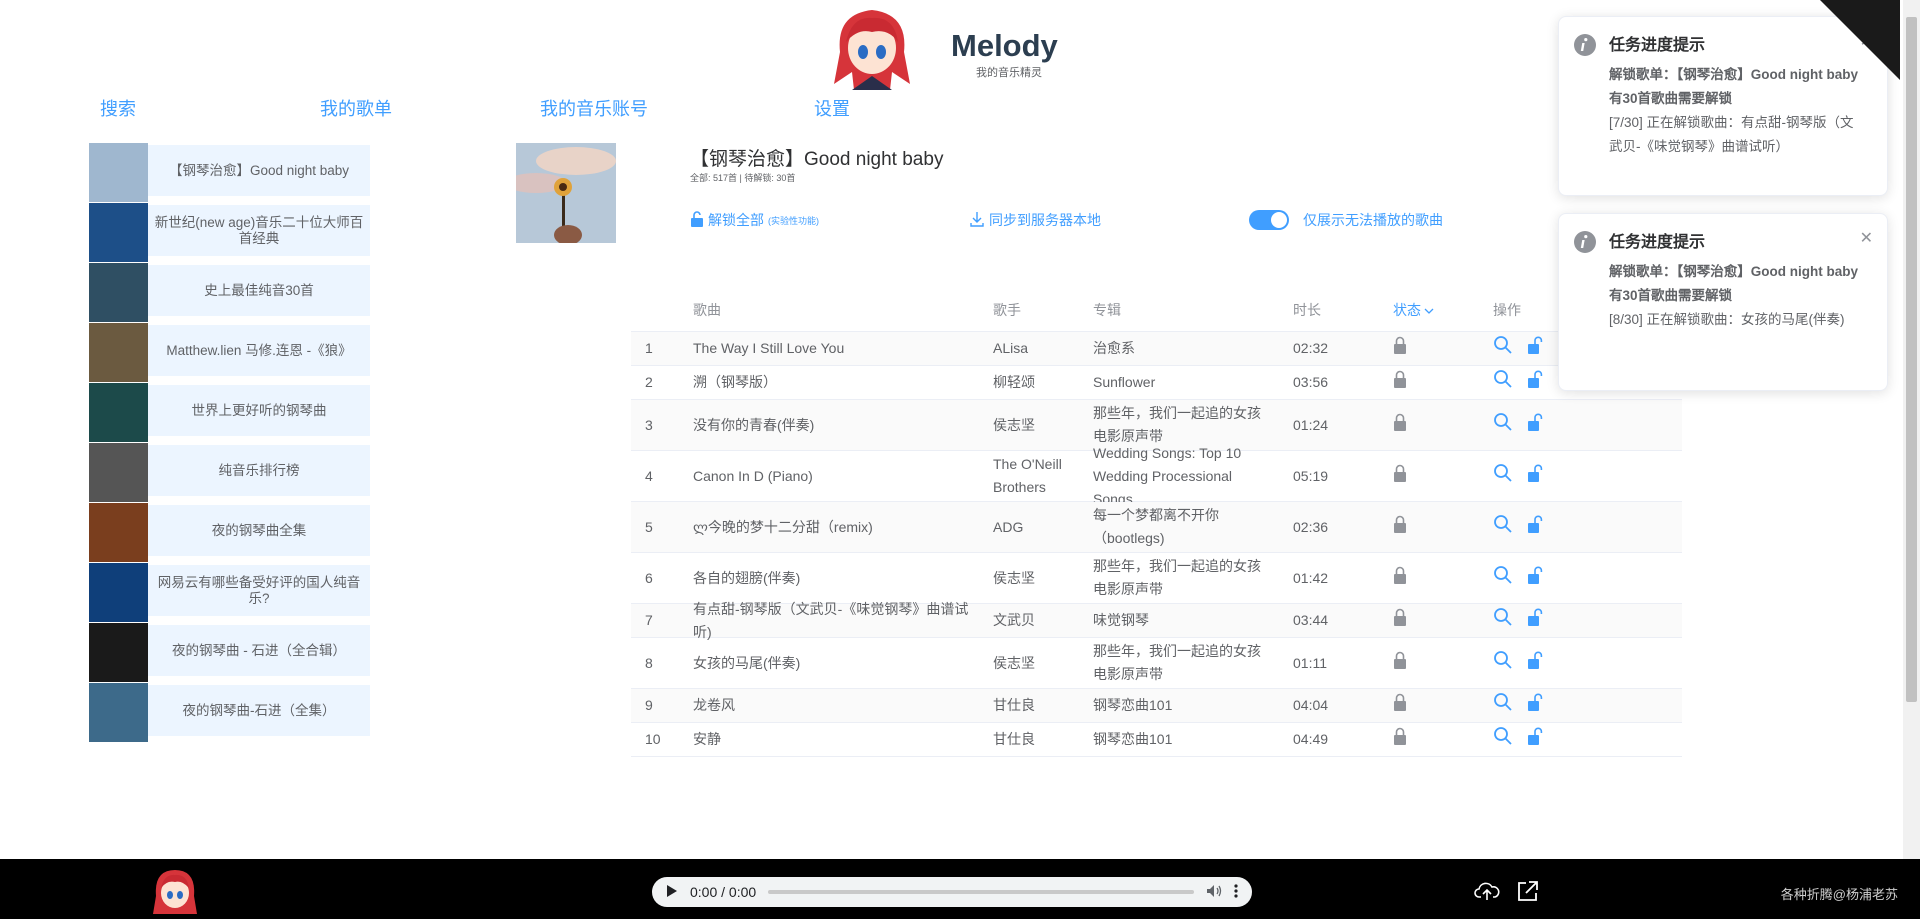  What do you see at coordinates (1035, 220) in the screenshot?
I see `sync-button: 同步到服务器本地` at bounding box center [1035, 220].